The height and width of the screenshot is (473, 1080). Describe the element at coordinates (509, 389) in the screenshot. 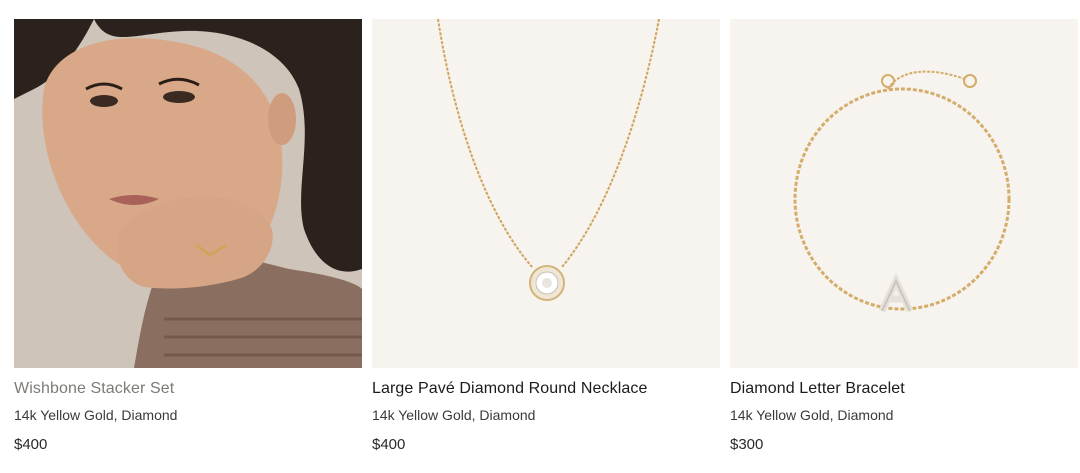

I see `product-name: Large Pavé Diamond Round Necklace` at that location.